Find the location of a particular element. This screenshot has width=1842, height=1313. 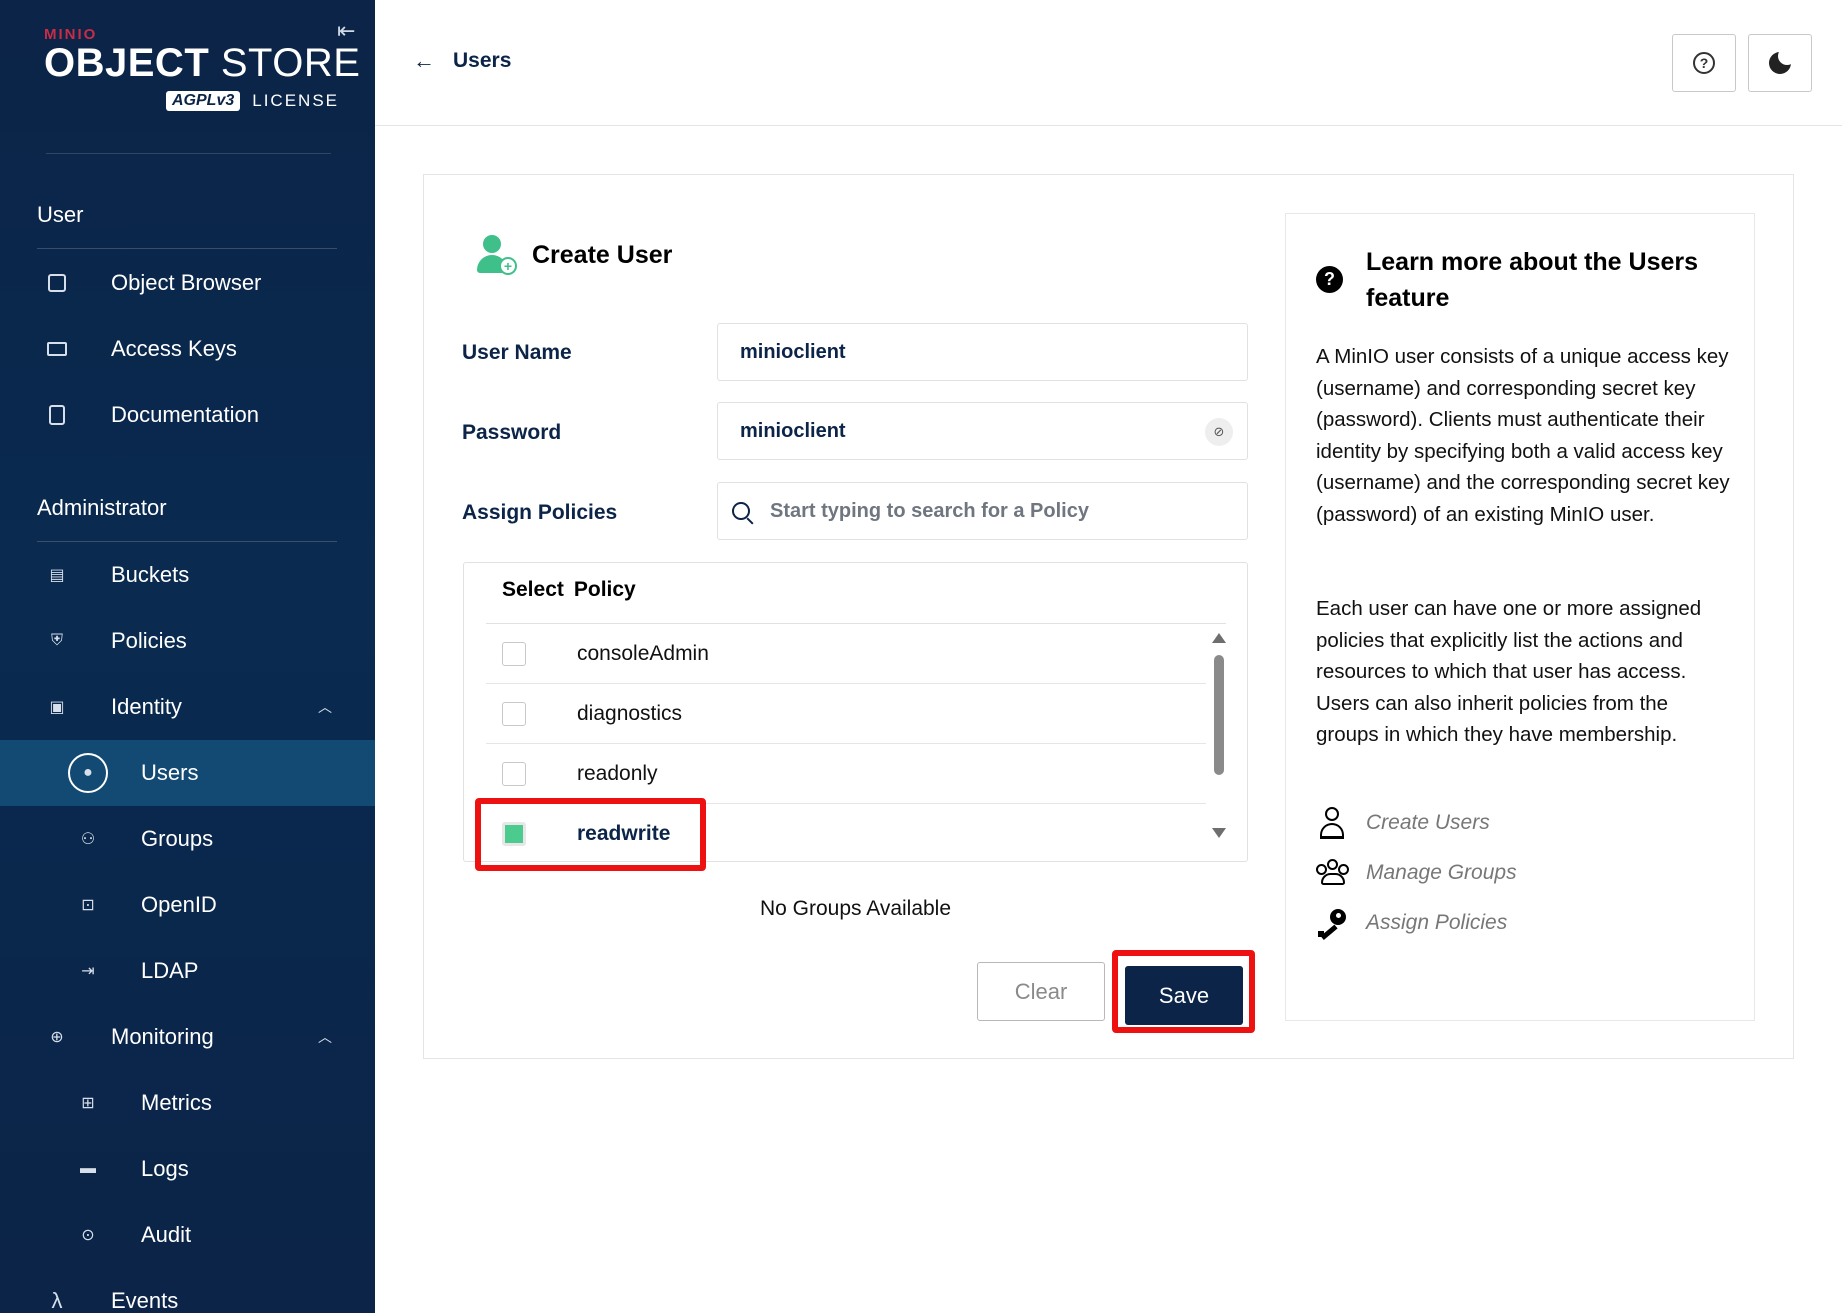

sidebar-item-metrics: ⊞ Metrics is located at coordinates (187, 1103).